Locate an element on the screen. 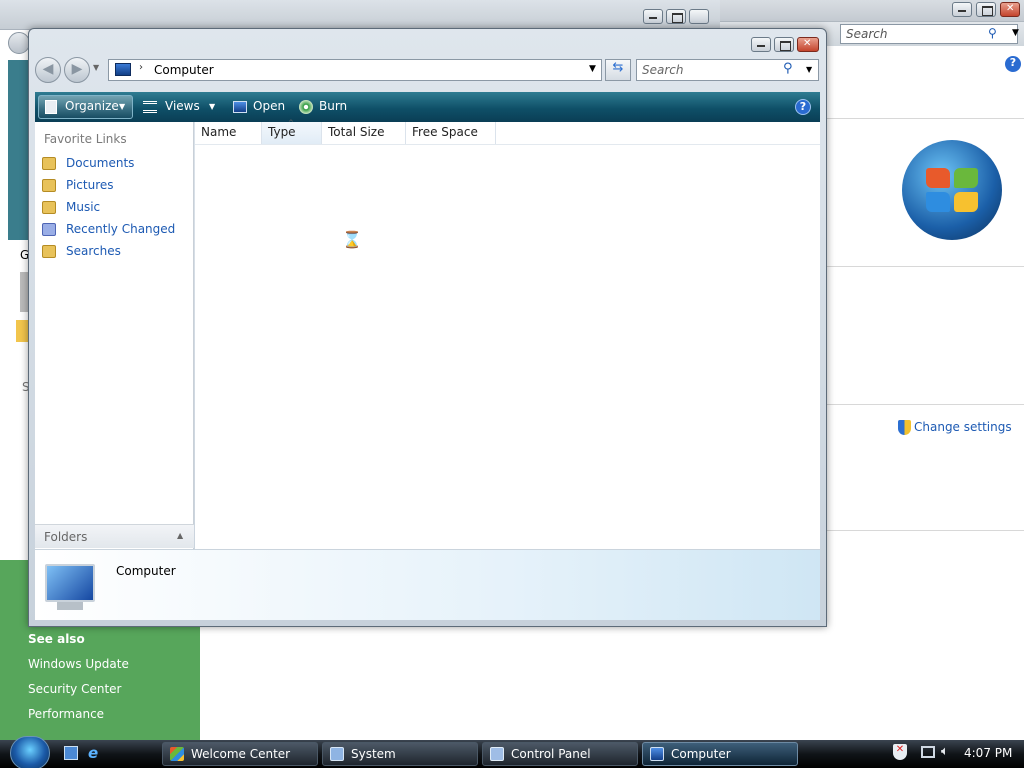 The height and width of the screenshot is (768, 1024). dropdown-arrow-icon: ▼ is located at coordinates (1015, 33).